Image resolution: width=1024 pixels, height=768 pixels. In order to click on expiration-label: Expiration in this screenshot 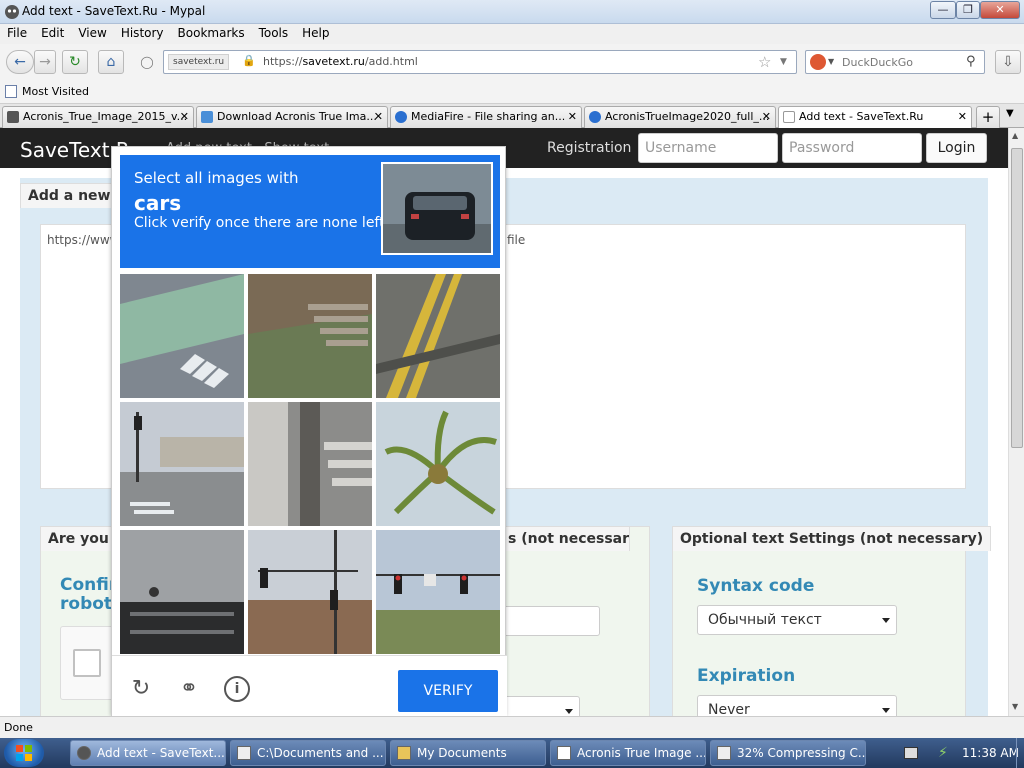, I will do `click(746, 676)`.